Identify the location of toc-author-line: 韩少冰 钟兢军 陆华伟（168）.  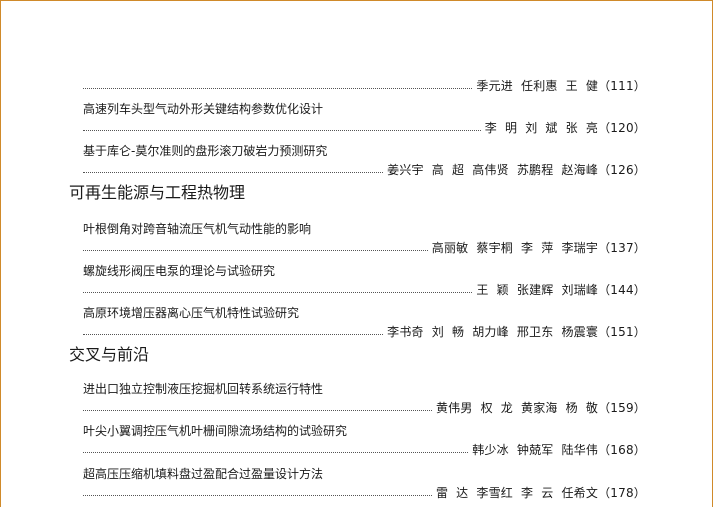
(364, 449).